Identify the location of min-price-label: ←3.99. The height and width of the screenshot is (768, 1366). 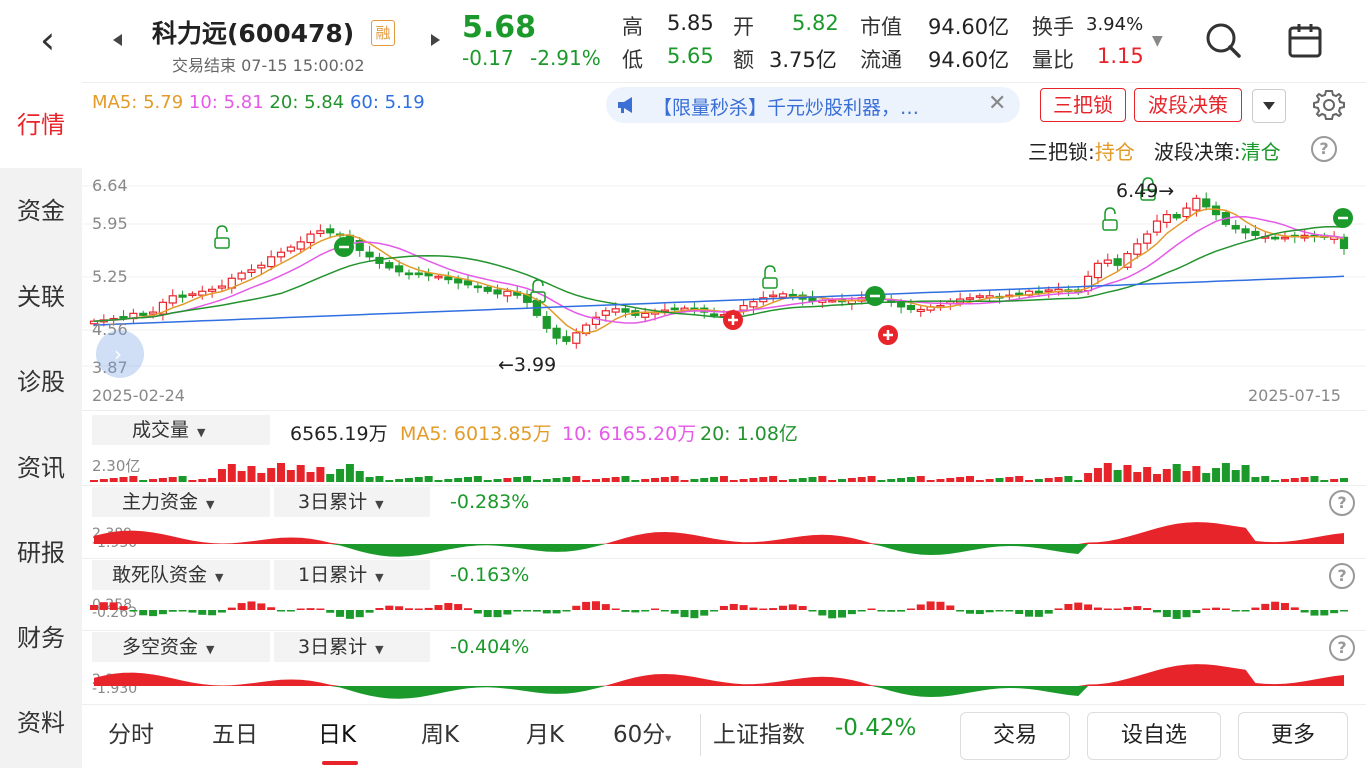
(527, 365).